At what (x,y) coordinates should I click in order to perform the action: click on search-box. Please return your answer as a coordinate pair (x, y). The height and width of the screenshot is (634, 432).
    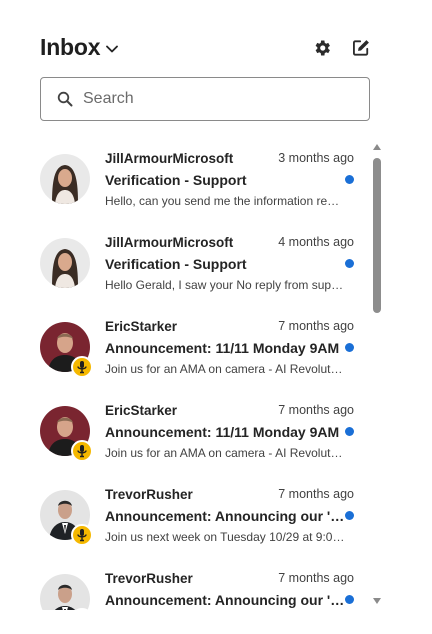
    Looking at the image, I should click on (205, 99).